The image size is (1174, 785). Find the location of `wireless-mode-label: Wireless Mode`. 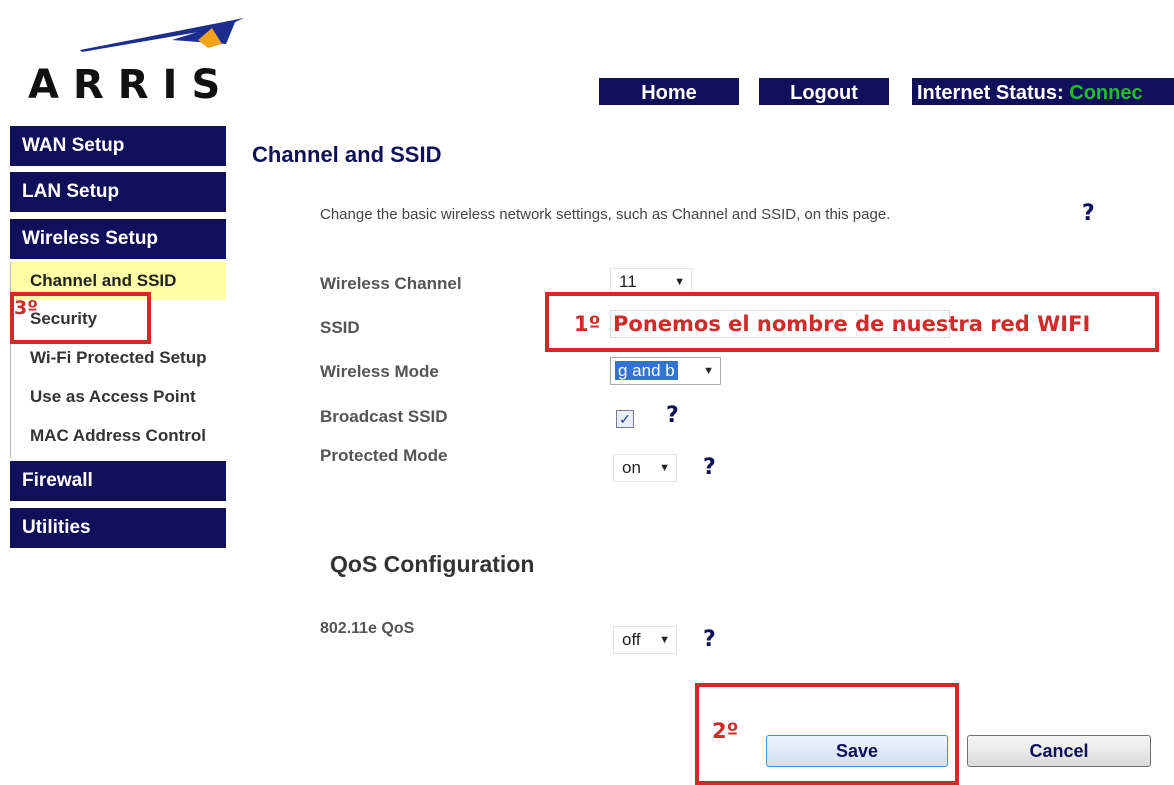

wireless-mode-label: Wireless Mode is located at coordinates (379, 371).